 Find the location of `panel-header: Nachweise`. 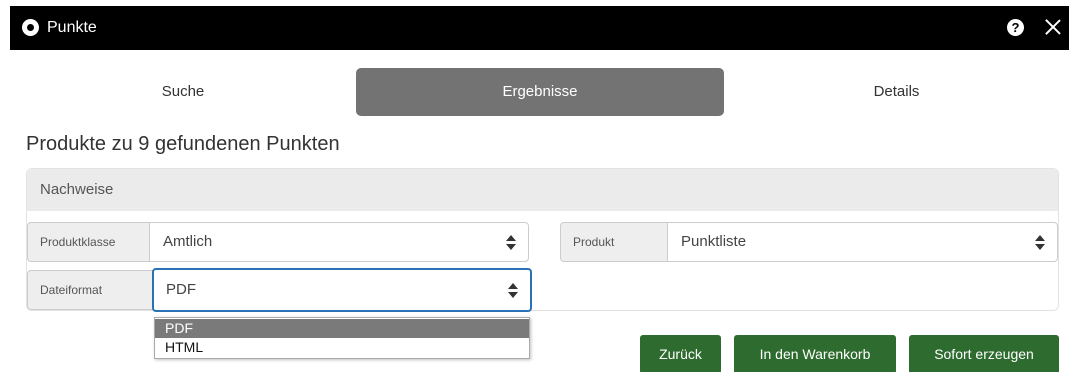

panel-header: Nachweise is located at coordinates (542, 190).